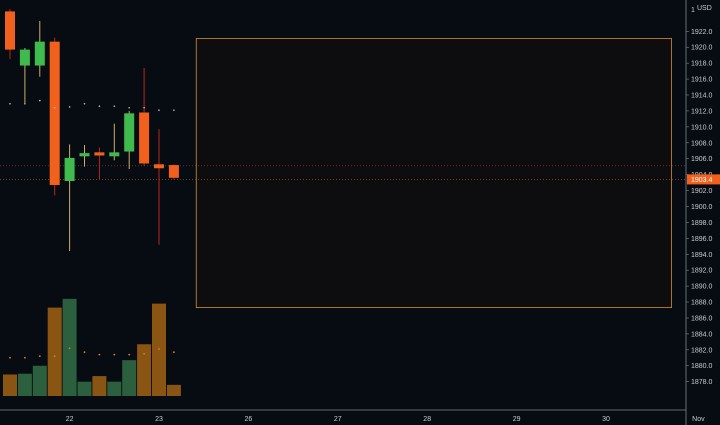 The width and height of the screenshot is (720, 425). What do you see at coordinates (702, 96) in the screenshot?
I see `price-tick-label: 1914.0` at bounding box center [702, 96].